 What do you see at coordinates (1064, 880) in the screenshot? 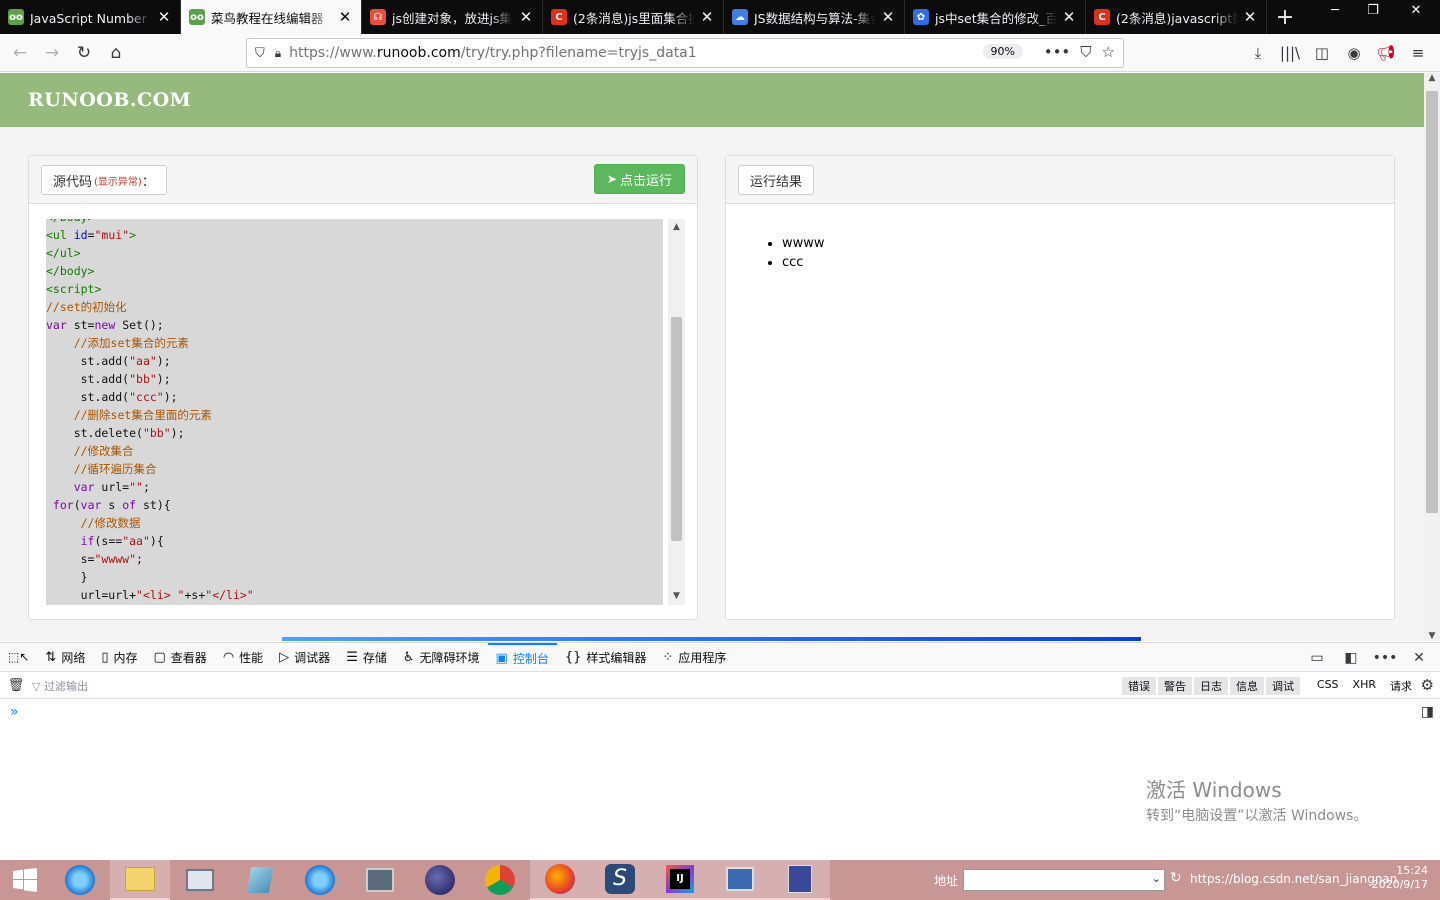
I see `taskbar-address-input: ⌄` at bounding box center [1064, 880].